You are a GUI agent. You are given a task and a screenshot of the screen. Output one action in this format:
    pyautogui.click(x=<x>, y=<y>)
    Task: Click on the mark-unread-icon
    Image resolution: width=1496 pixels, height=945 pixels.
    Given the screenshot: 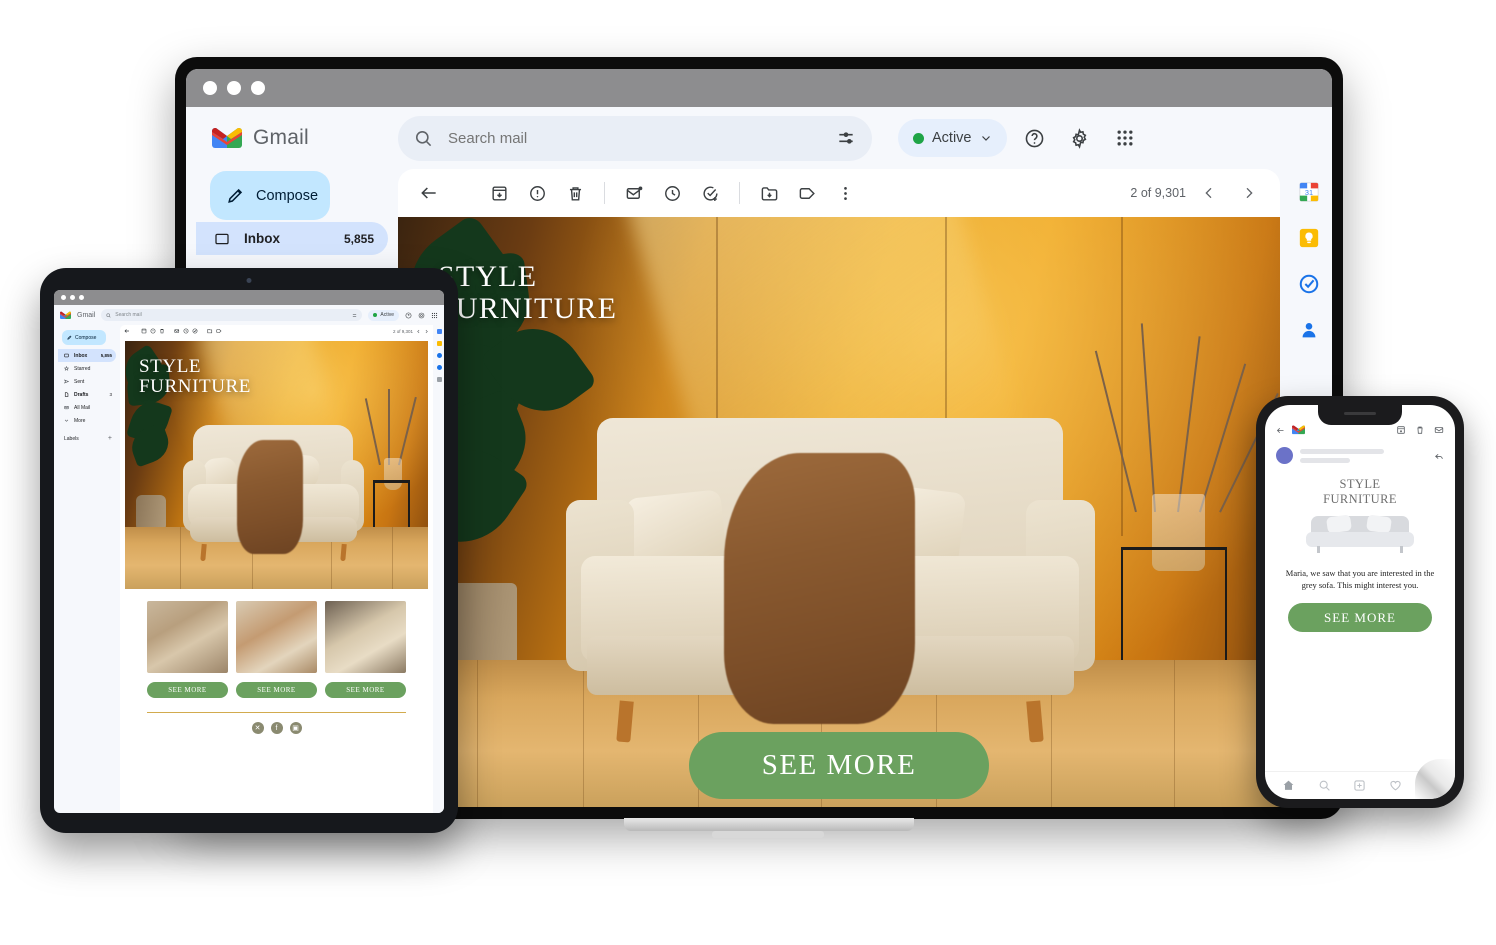 What is the action you would take?
    pyautogui.click(x=177, y=331)
    